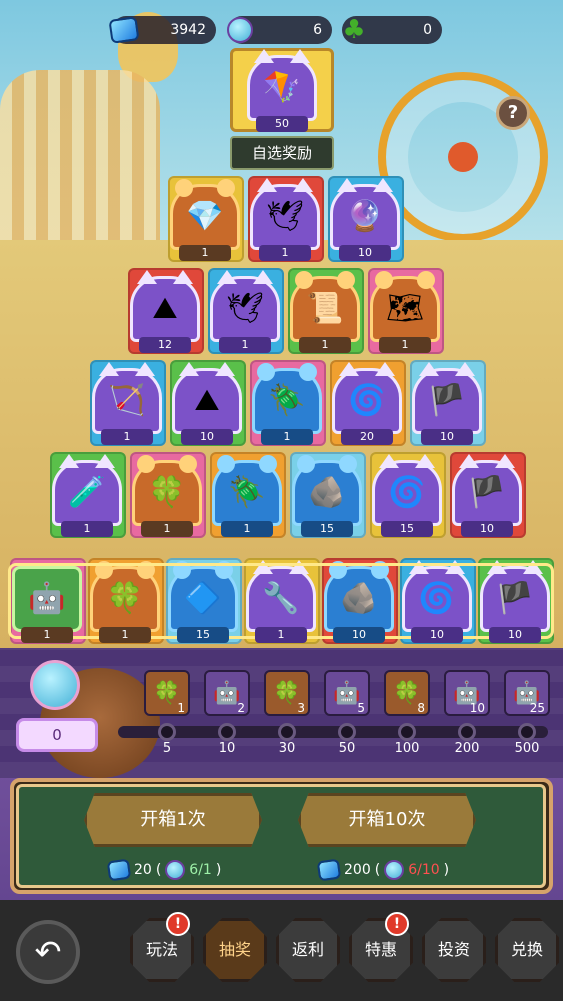 This screenshot has width=563, height=1001. I want to click on wrench-icon: 🔧, so click(281, 598).